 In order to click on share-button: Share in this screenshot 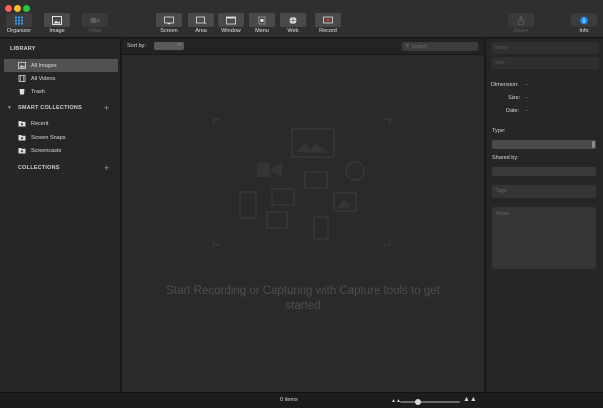, I will do `click(521, 23)`.